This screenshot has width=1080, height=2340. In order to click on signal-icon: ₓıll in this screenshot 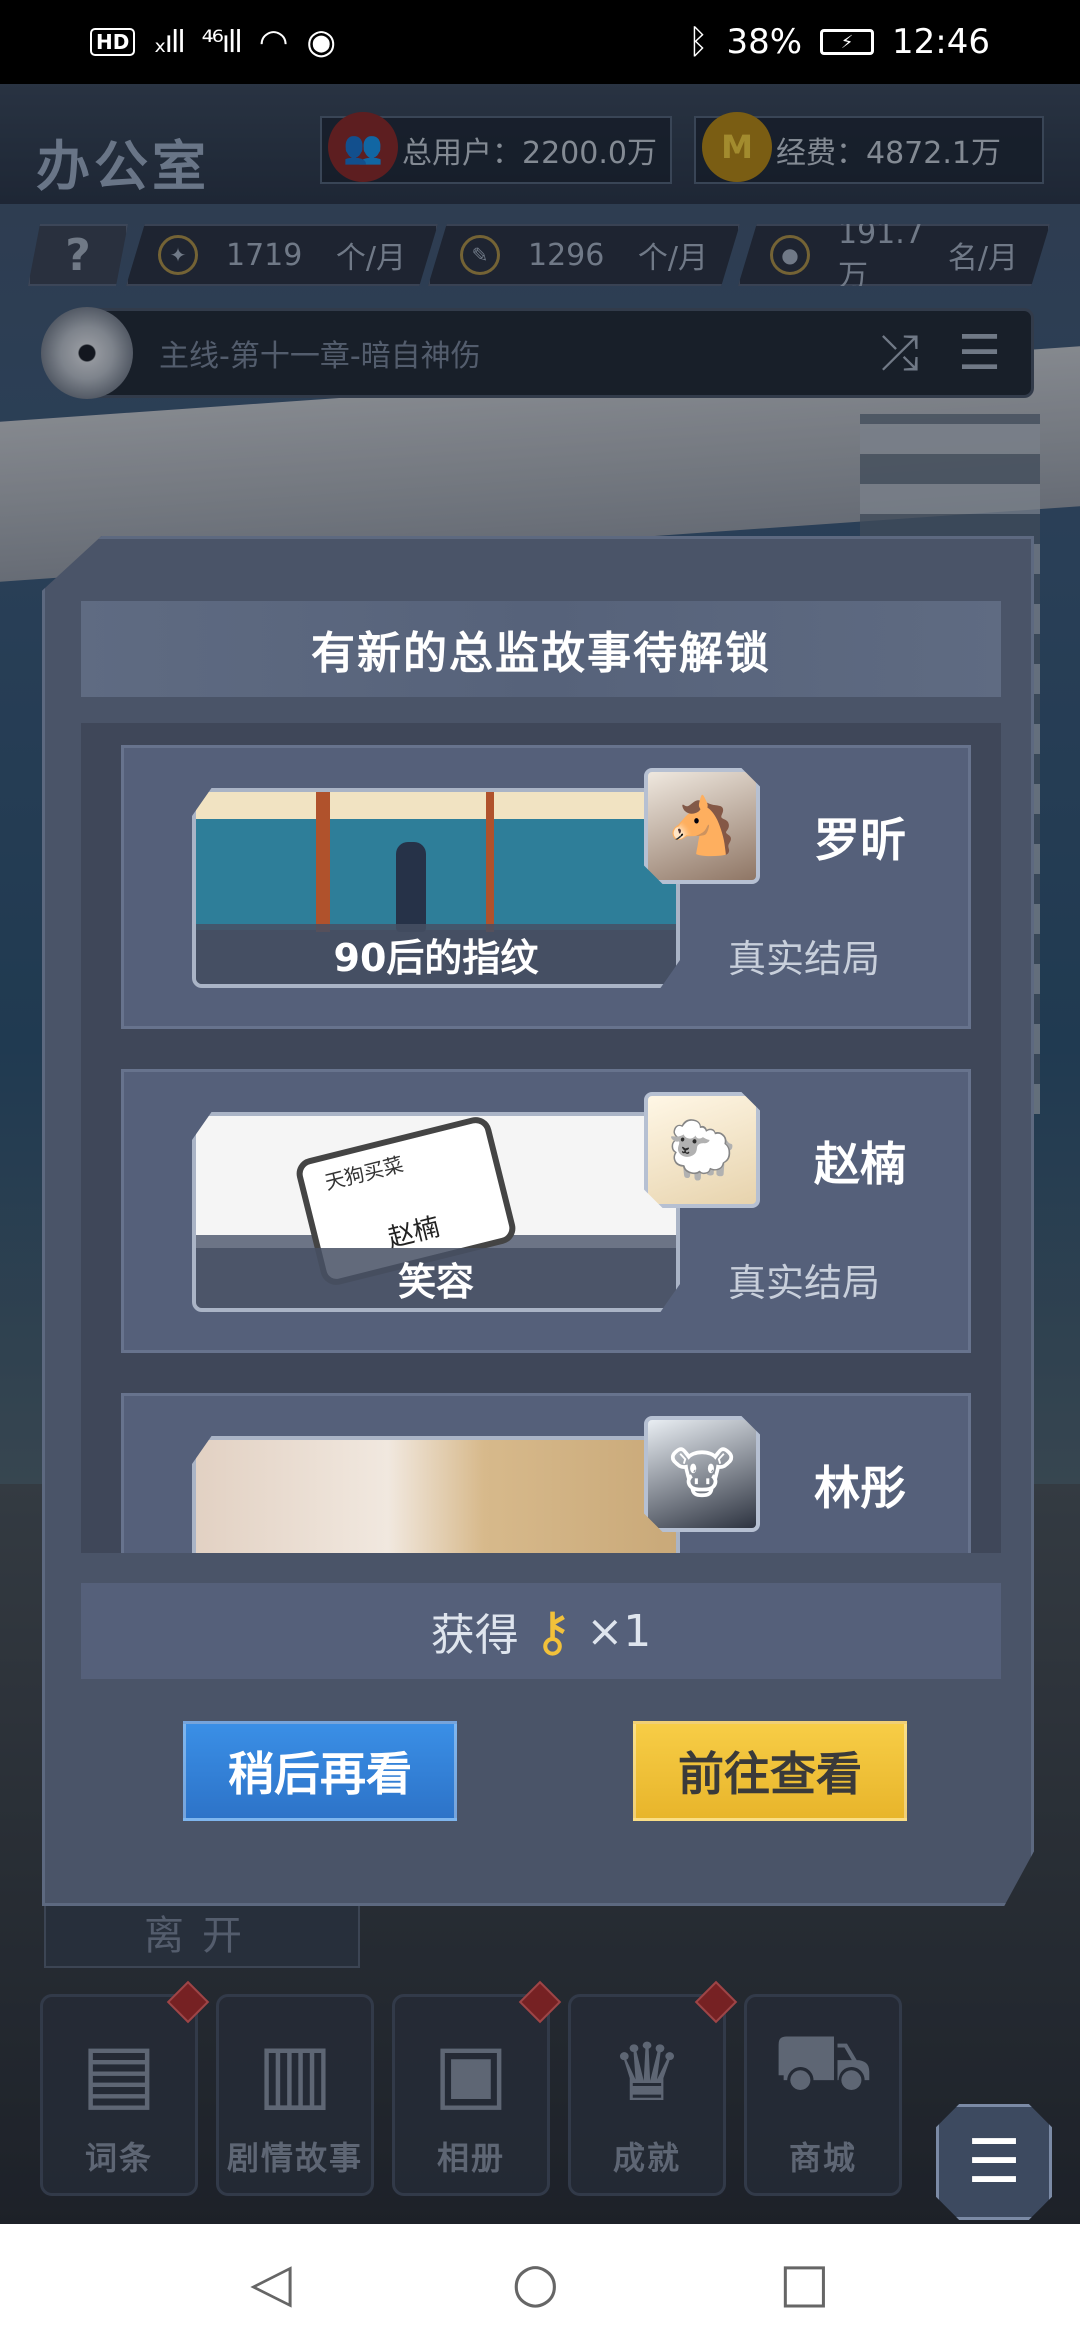, I will do `click(169, 42)`.